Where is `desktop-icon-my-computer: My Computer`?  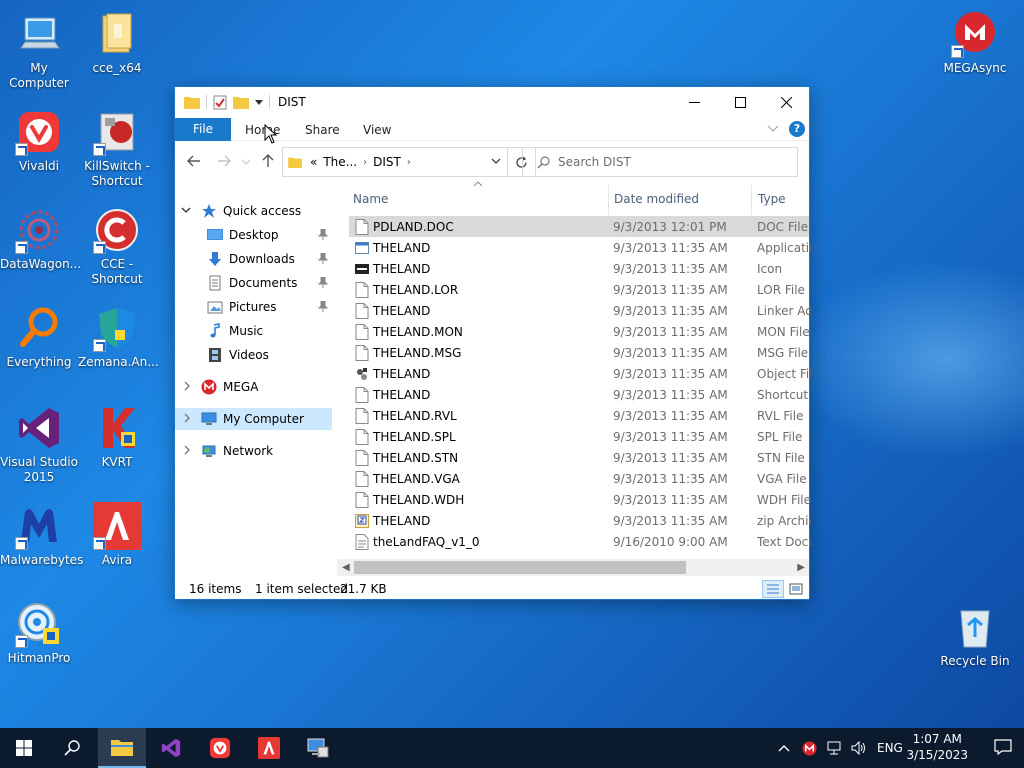
desktop-icon-my-computer: My Computer is located at coordinates (39, 50).